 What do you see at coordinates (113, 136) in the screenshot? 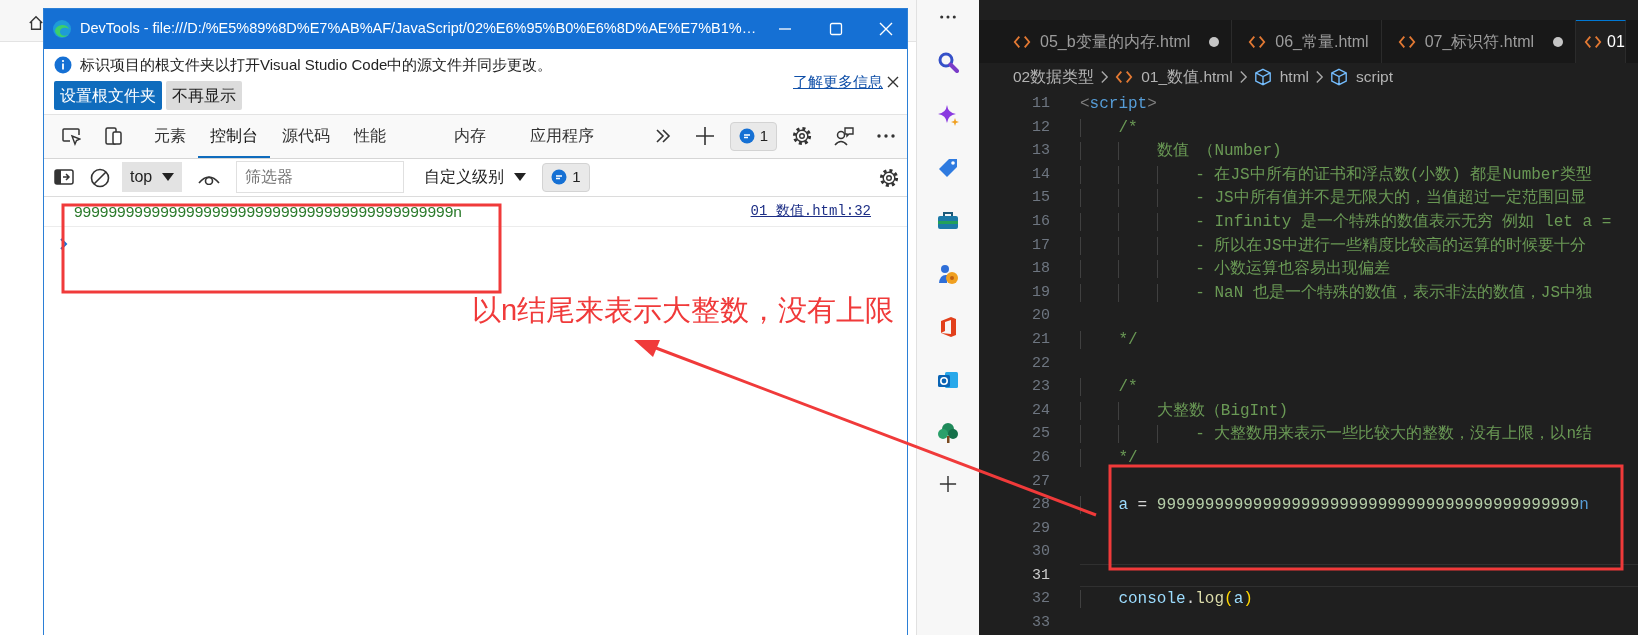
I see `device-icon` at bounding box center [113, 136].